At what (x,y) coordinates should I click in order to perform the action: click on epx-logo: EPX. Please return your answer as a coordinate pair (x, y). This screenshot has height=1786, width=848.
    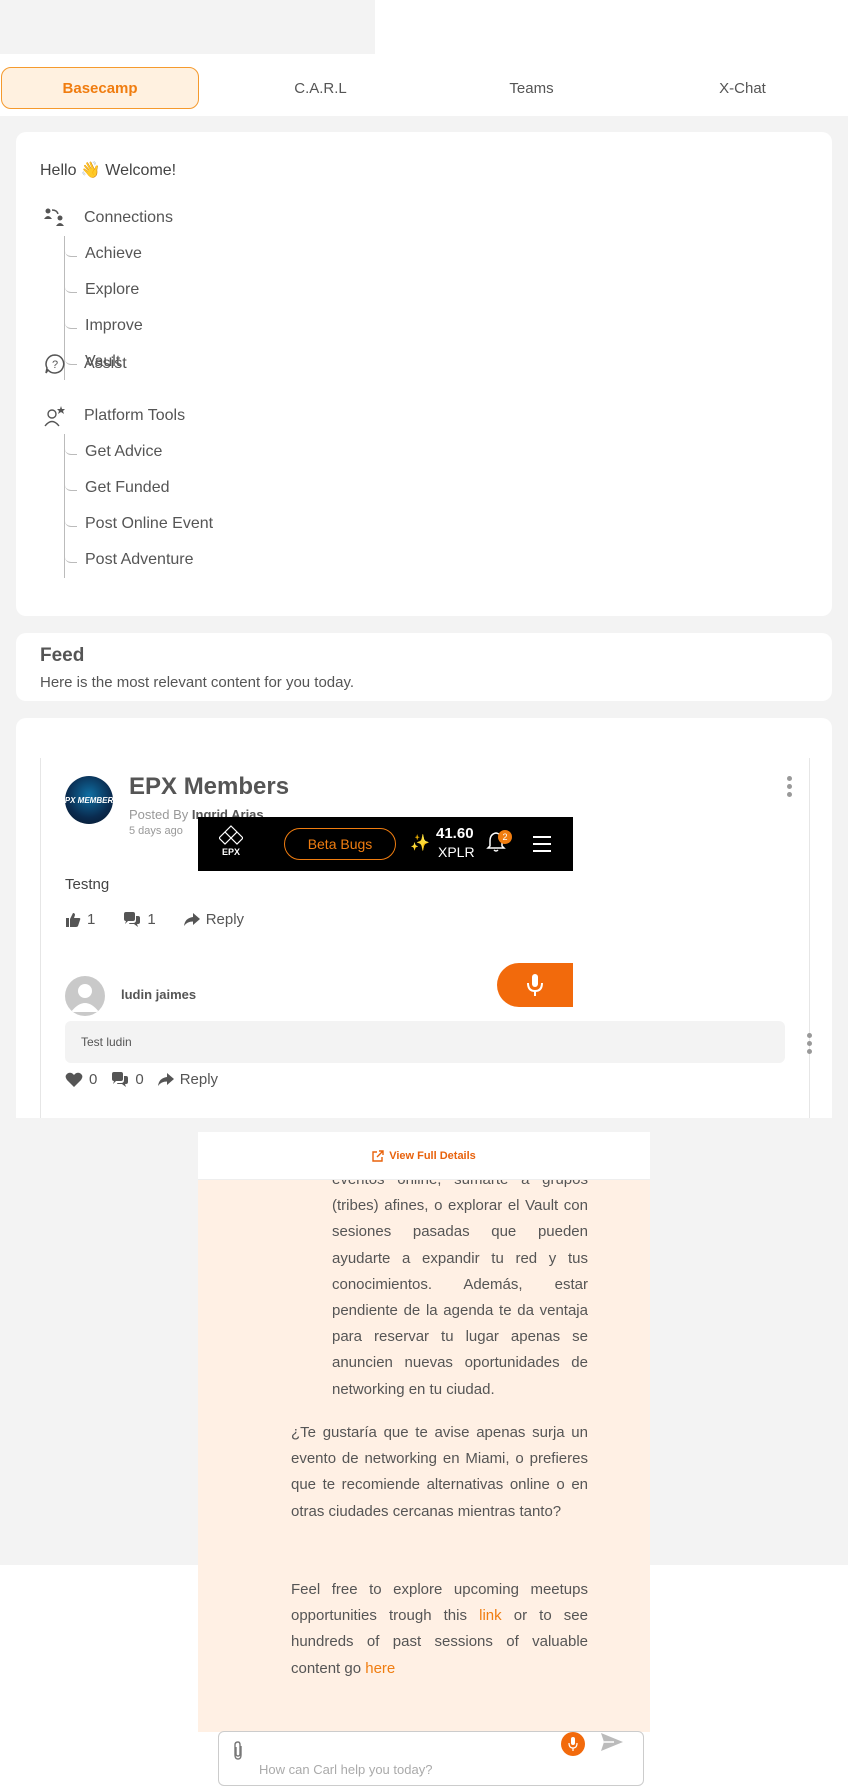
    Looking at the image, I should click on (231, 841).